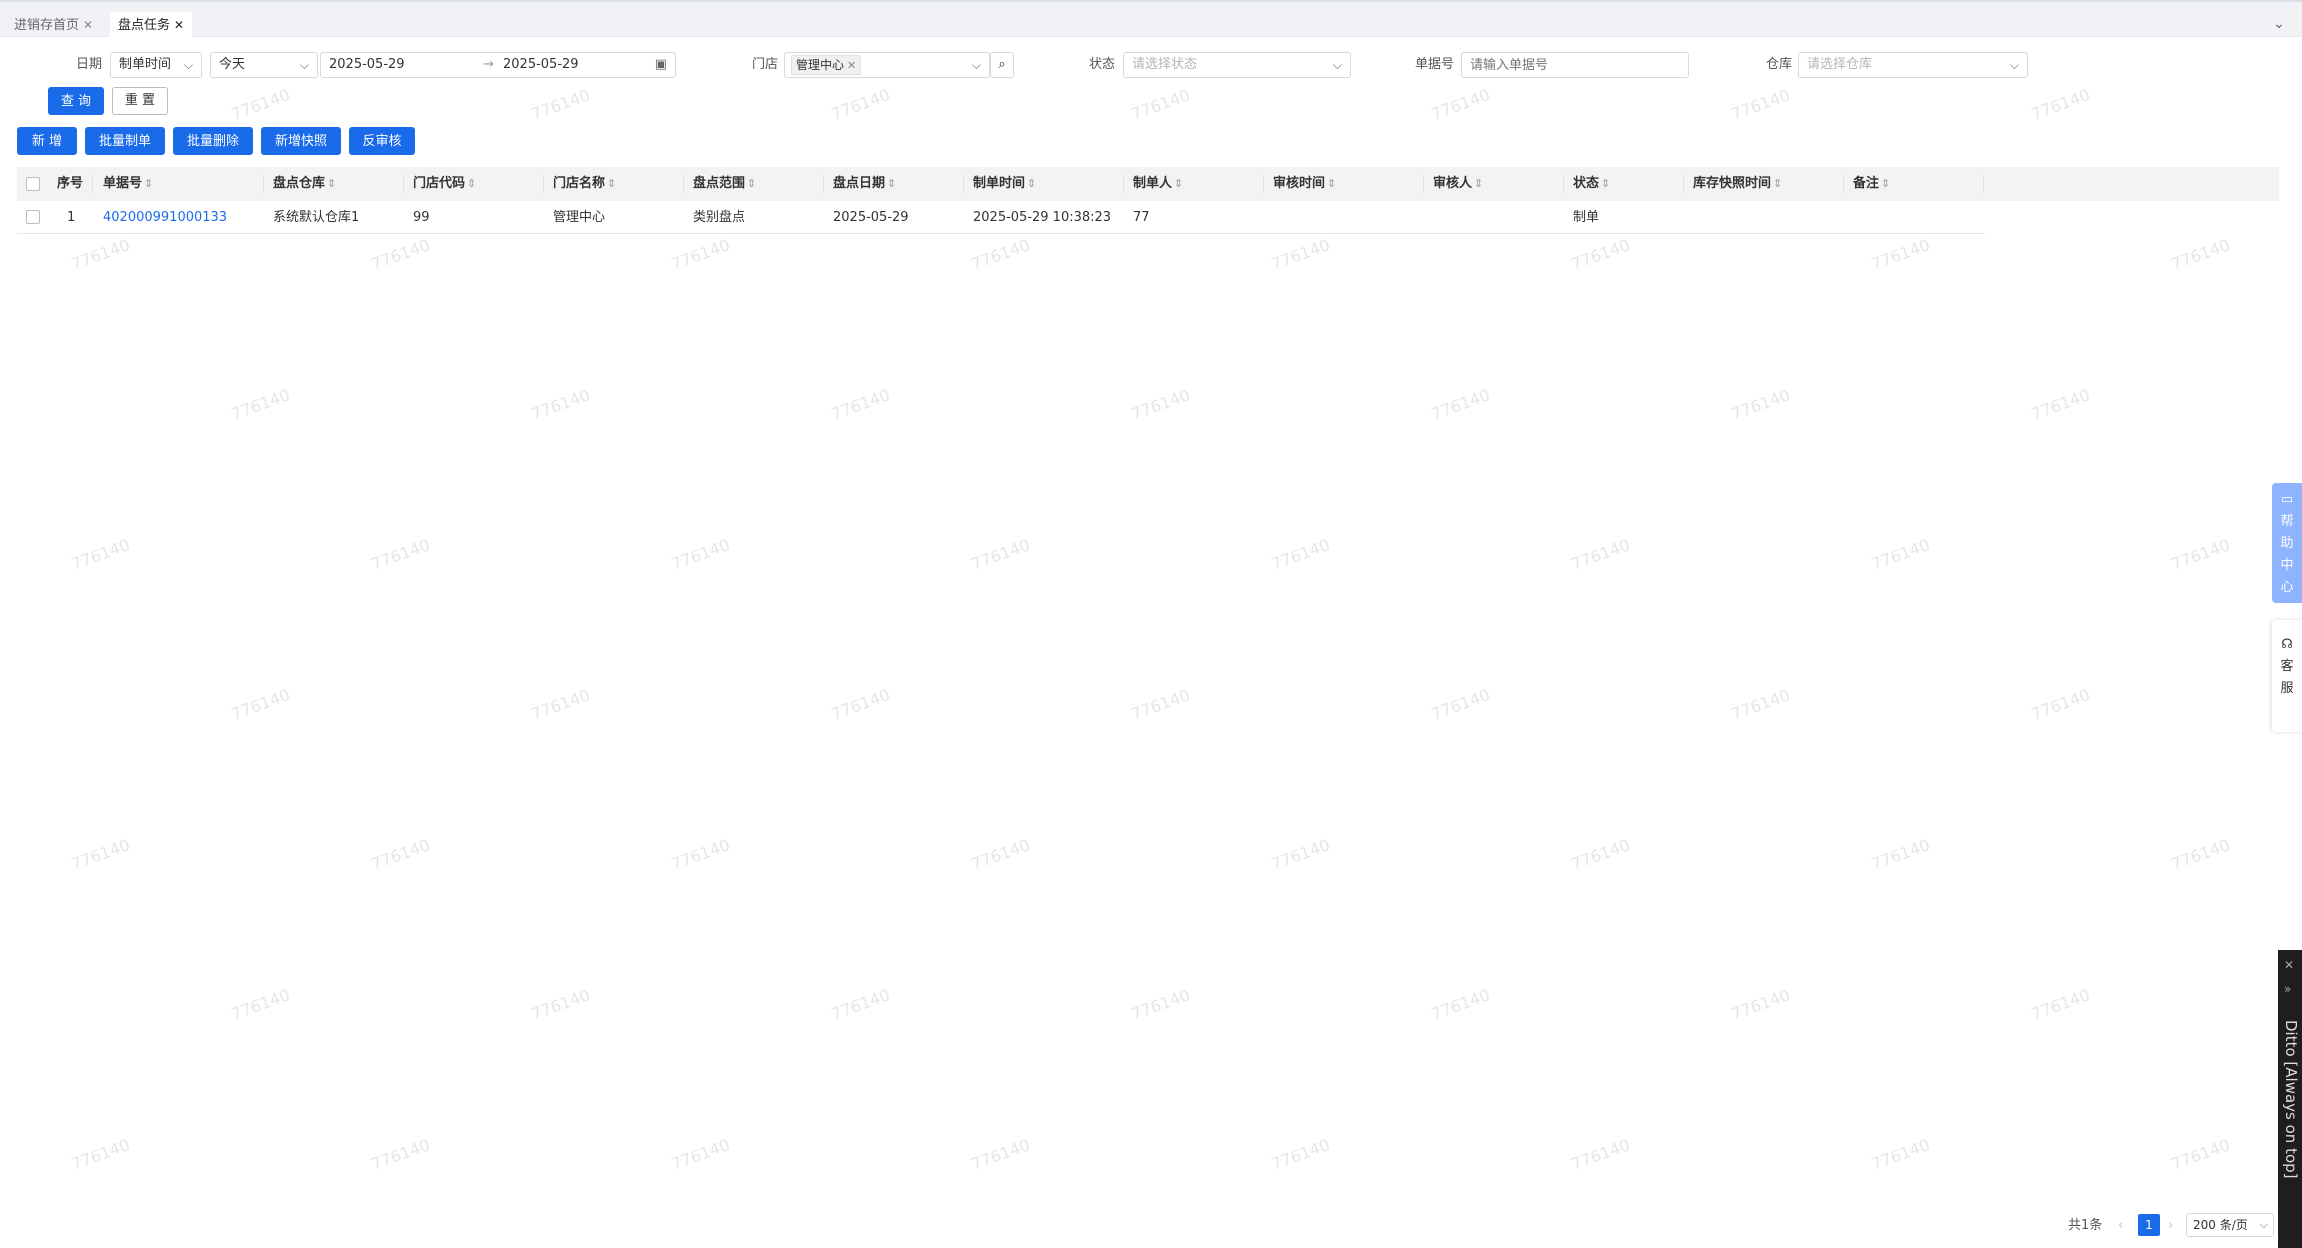  What do you see at coordinates (2170, 1226) in the screenshot?
I see `chevron-right-icon: ›` at bounding box center [2170, 1226].